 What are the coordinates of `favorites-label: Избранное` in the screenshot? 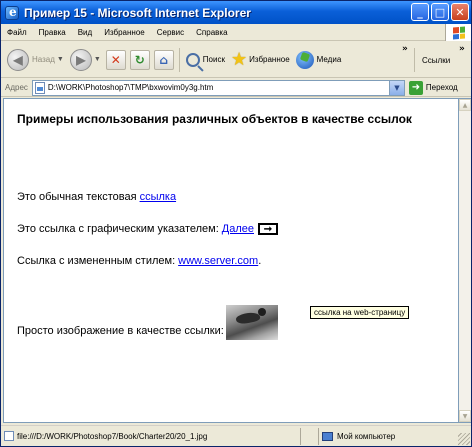 It's located at (269, 59).